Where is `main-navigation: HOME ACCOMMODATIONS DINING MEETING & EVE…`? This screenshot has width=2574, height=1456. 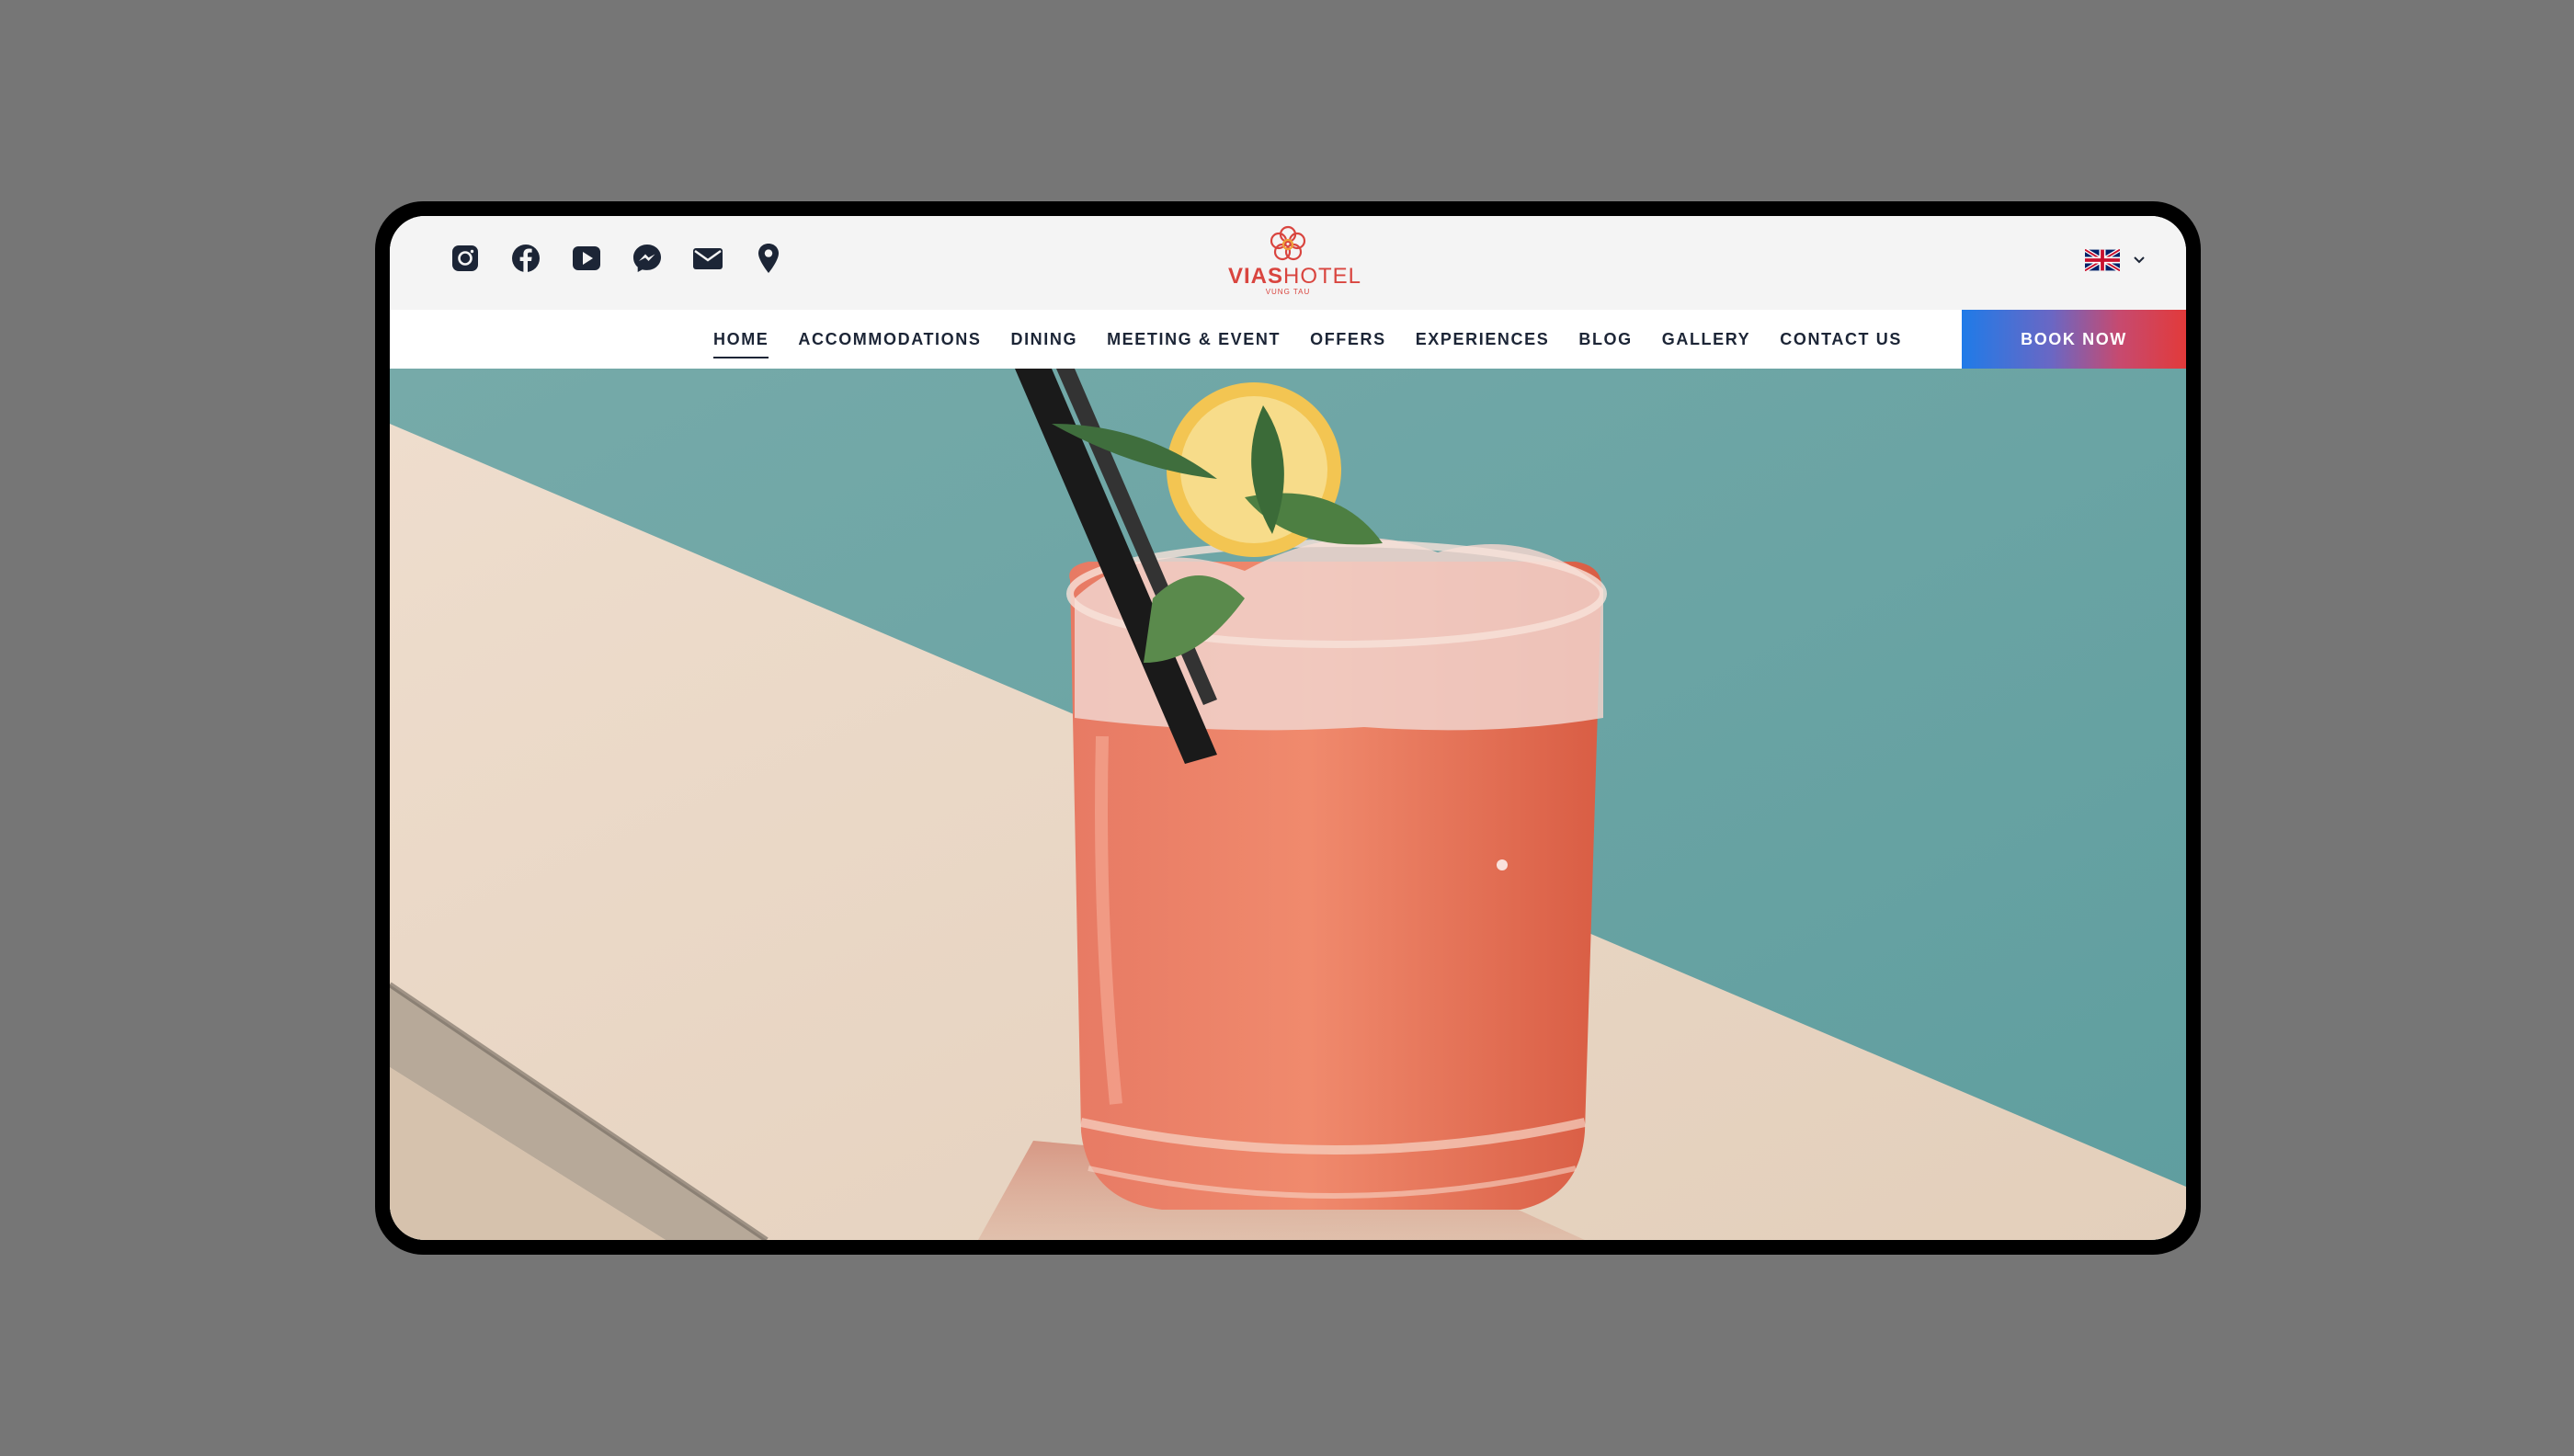 main-navigation: HOME ACCOMMODATIONS DINING MEETING & EVE… is located at coordinates (1288, 339).